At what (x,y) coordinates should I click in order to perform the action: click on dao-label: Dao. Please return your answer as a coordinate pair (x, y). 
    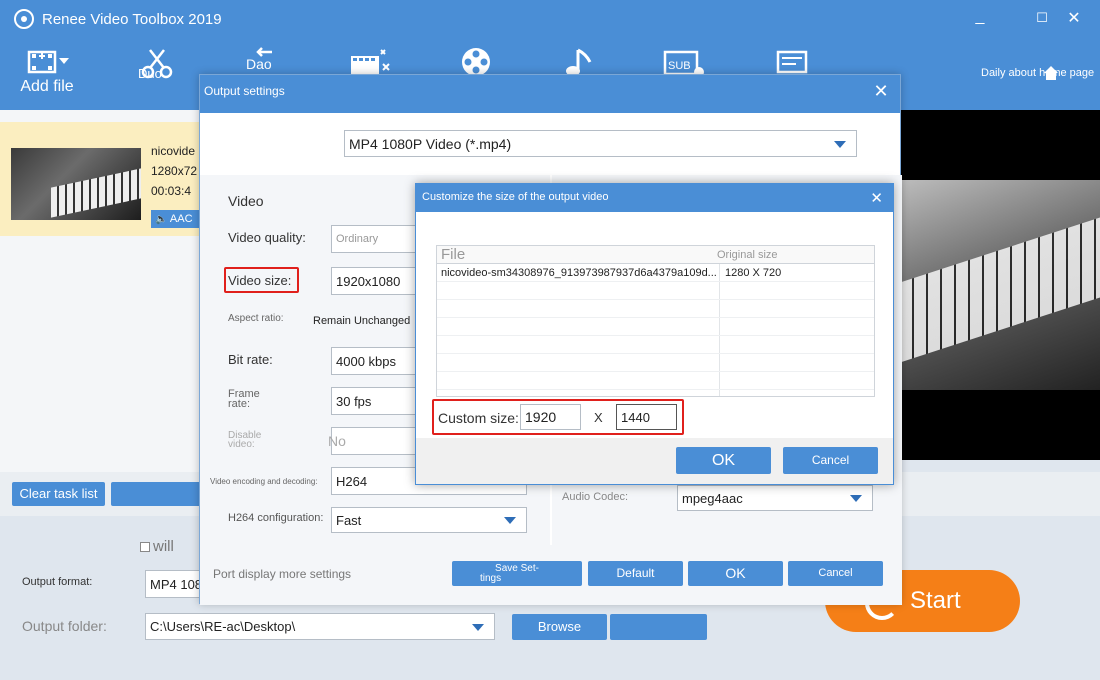
    Looking at the image, I should click on (259, 64).